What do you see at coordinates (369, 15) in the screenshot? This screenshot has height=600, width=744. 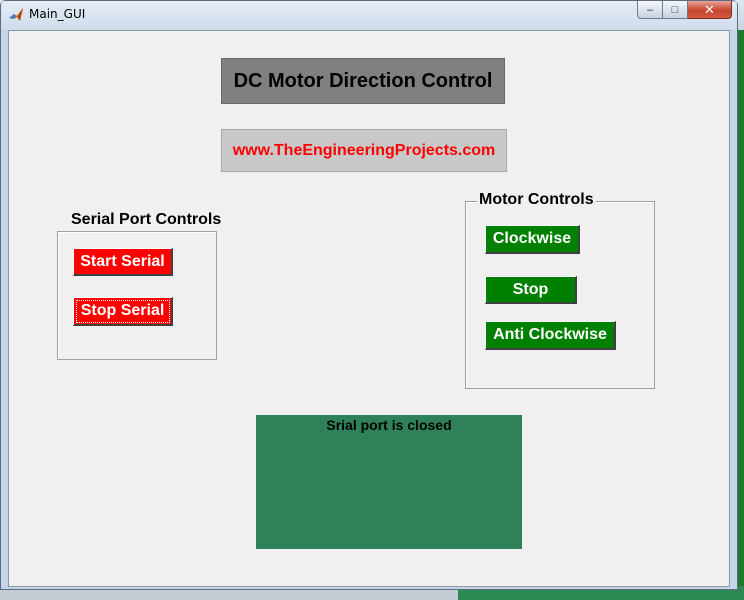 I see `title-bar: Main_GUI ‒ □ ✕` at bounding box center [369, 15].